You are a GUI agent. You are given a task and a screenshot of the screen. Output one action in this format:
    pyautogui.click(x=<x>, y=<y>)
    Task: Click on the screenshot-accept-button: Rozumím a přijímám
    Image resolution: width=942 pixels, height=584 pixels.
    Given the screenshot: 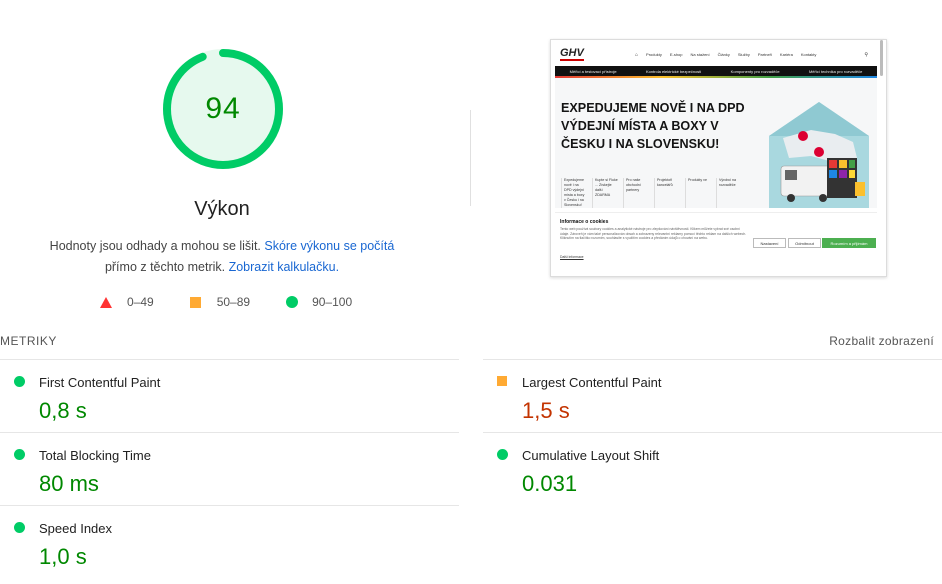 What is the action you would take?
    pyautogui.click(x=849, y=243)
    